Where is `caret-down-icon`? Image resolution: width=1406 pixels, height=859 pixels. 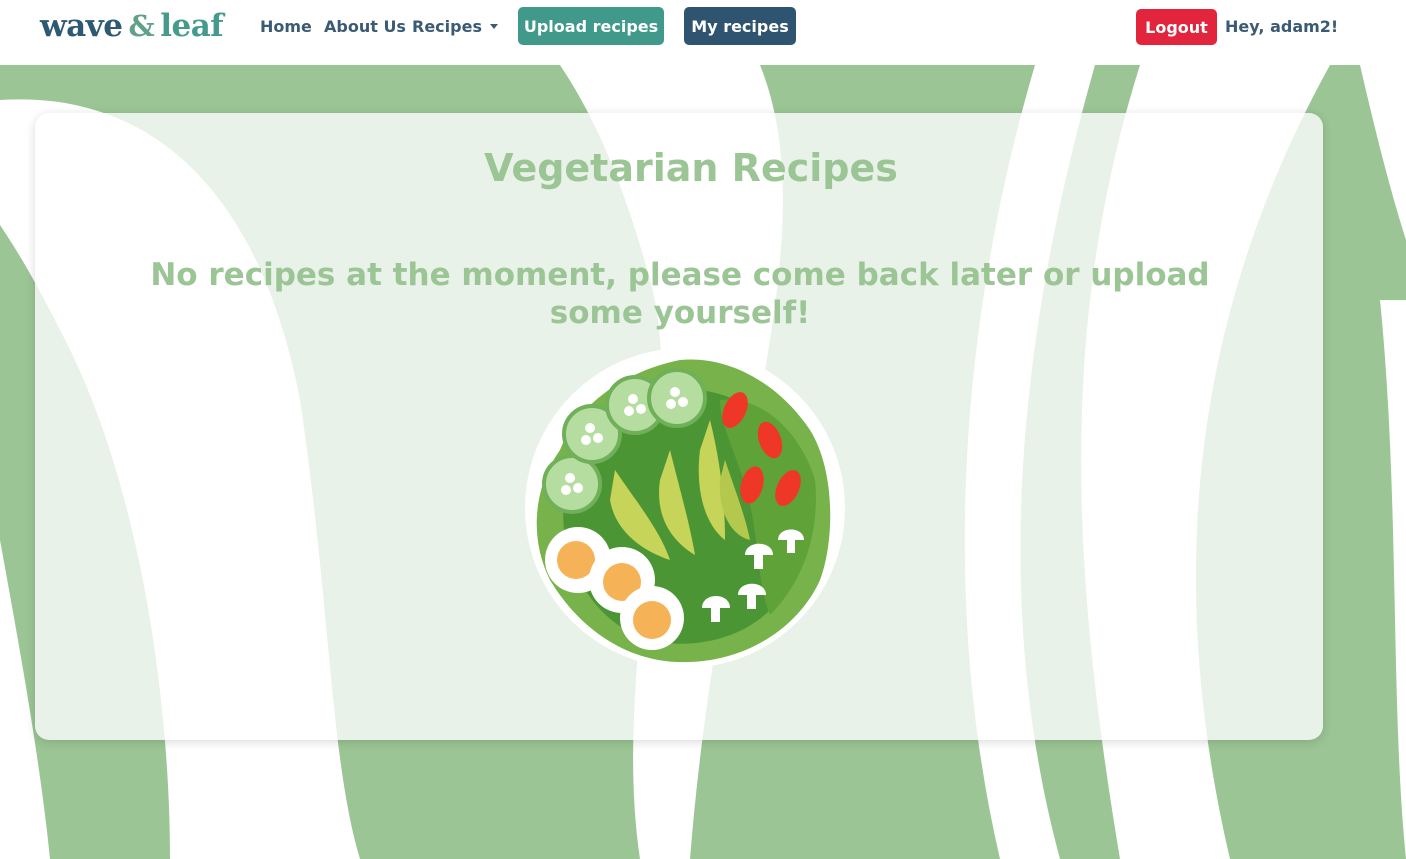 caret-down-icon is located at coordinates (493, 26).